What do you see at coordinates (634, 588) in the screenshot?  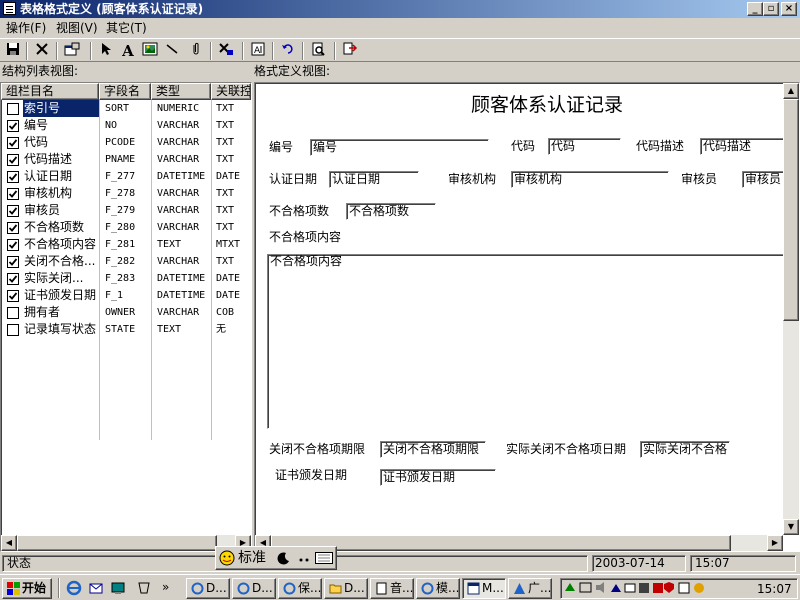 I see `tray-icons` at bounding box center [634, 588].